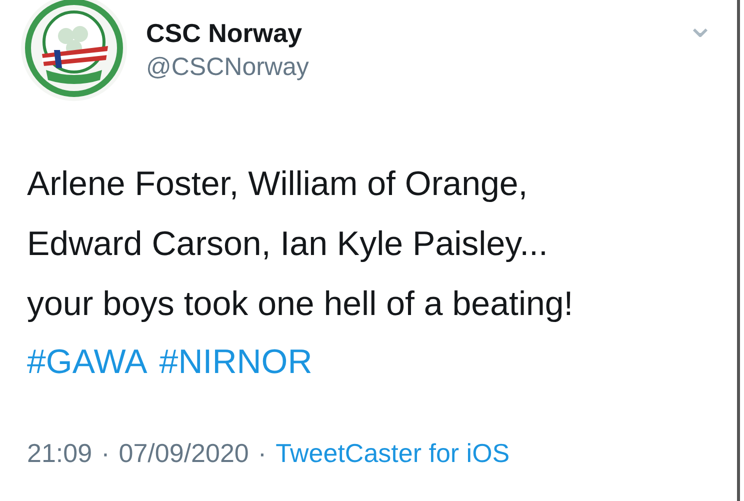 This screenshot has width=744, height=501. I want to click on hashtag-link: #NIRNOR, so click(235, 362).